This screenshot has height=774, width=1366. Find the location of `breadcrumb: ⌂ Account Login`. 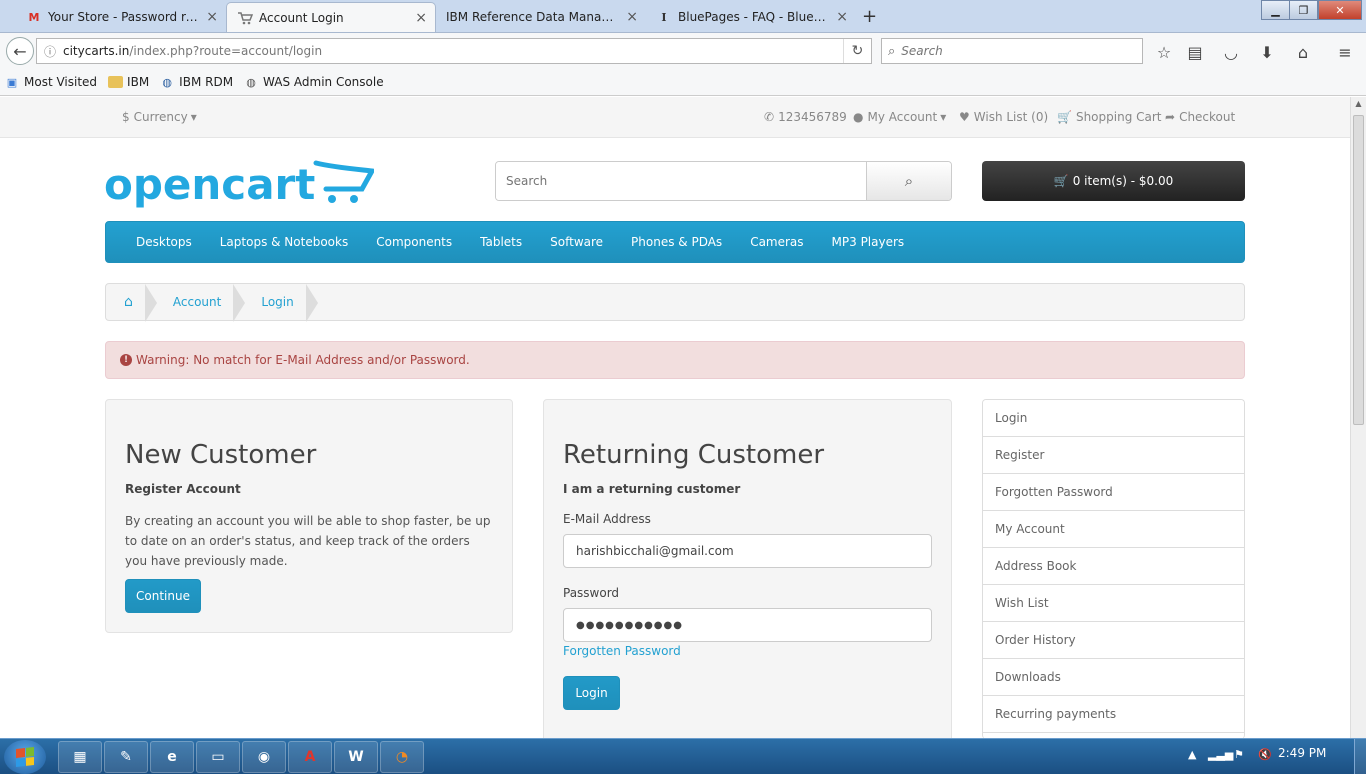

breadcrumb: ⌂ Account Login is located at coordinates (675, 302).